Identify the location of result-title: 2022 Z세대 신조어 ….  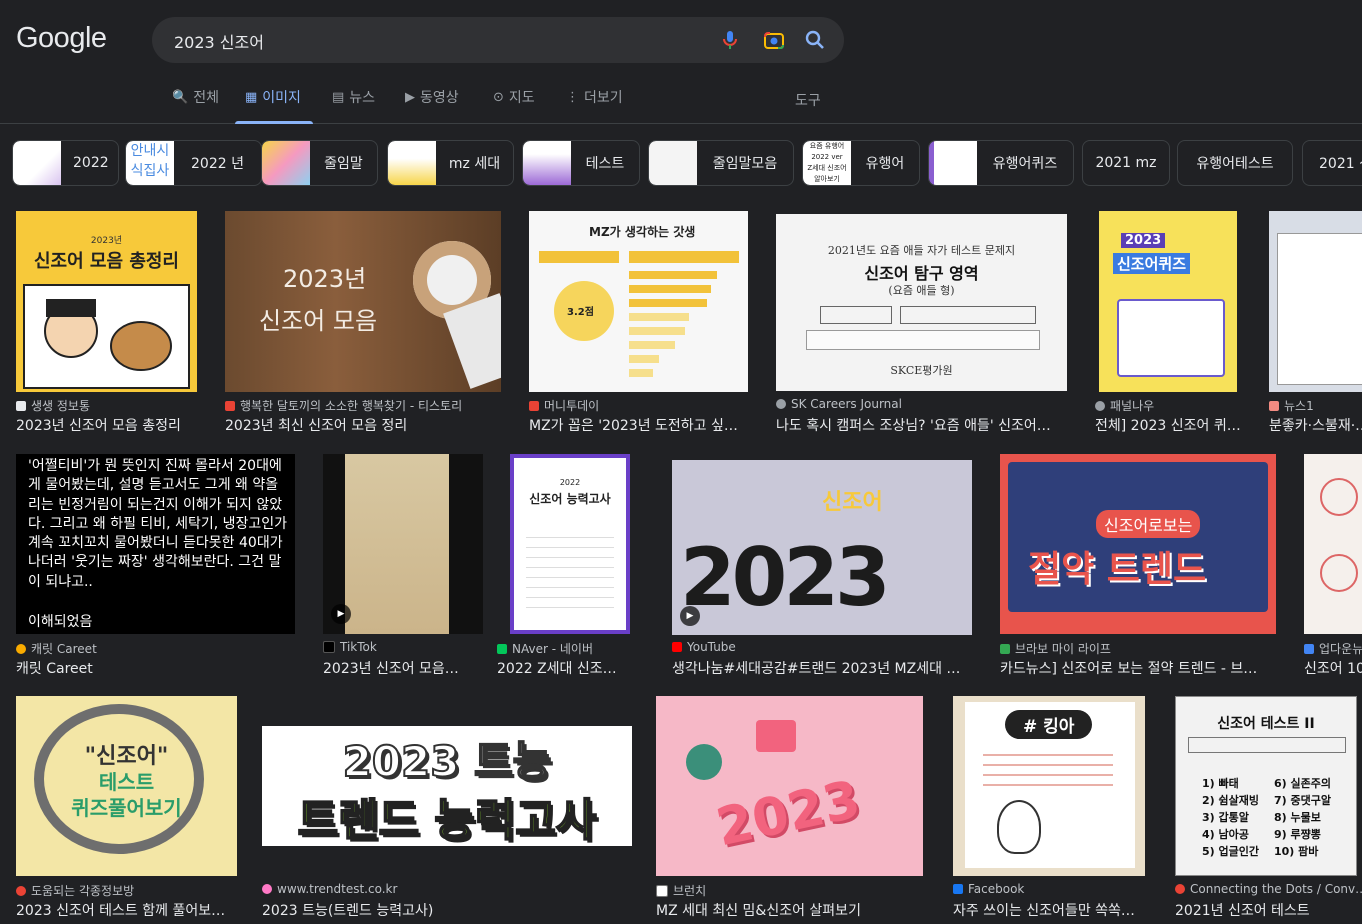
(563, 668).